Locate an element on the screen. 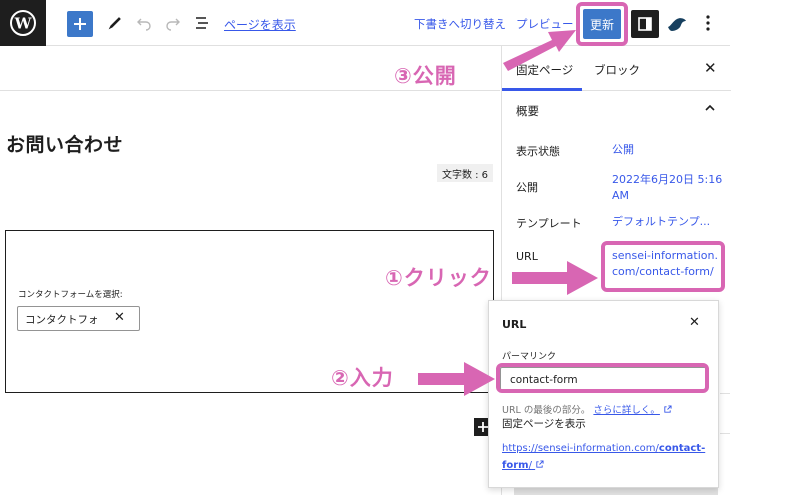  wordpress-logo: W is located at coordinates (23, 23).